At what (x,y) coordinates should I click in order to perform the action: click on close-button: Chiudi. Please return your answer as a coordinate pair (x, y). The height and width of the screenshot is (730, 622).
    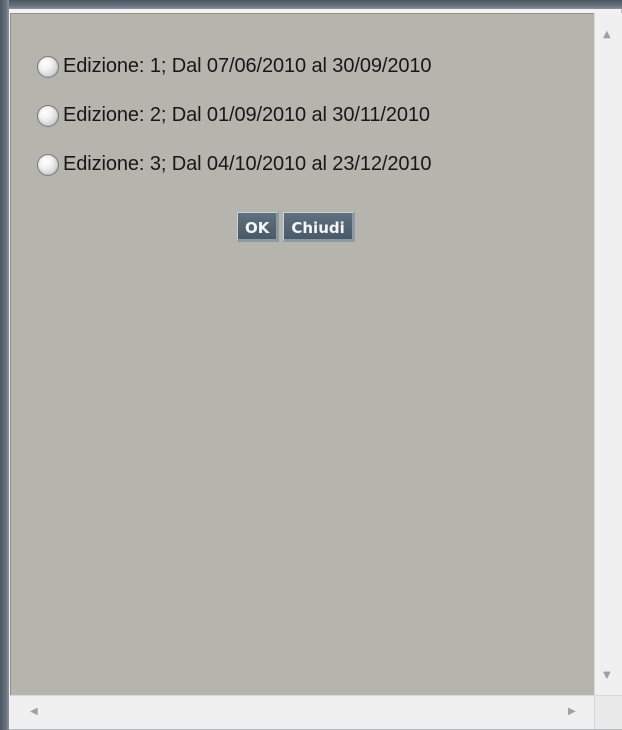
    Looking at the image, I should click on (319, 227).